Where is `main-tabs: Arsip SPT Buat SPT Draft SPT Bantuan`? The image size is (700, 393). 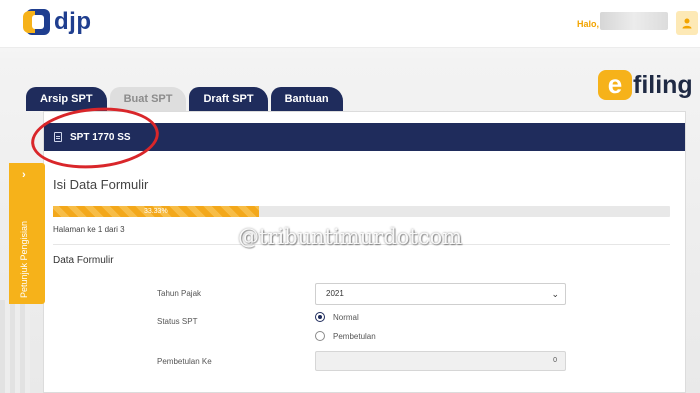
main-tabs: Arsip SPT Buat SPT Draft SPT Bantuan is located at coordinates (186, 99).